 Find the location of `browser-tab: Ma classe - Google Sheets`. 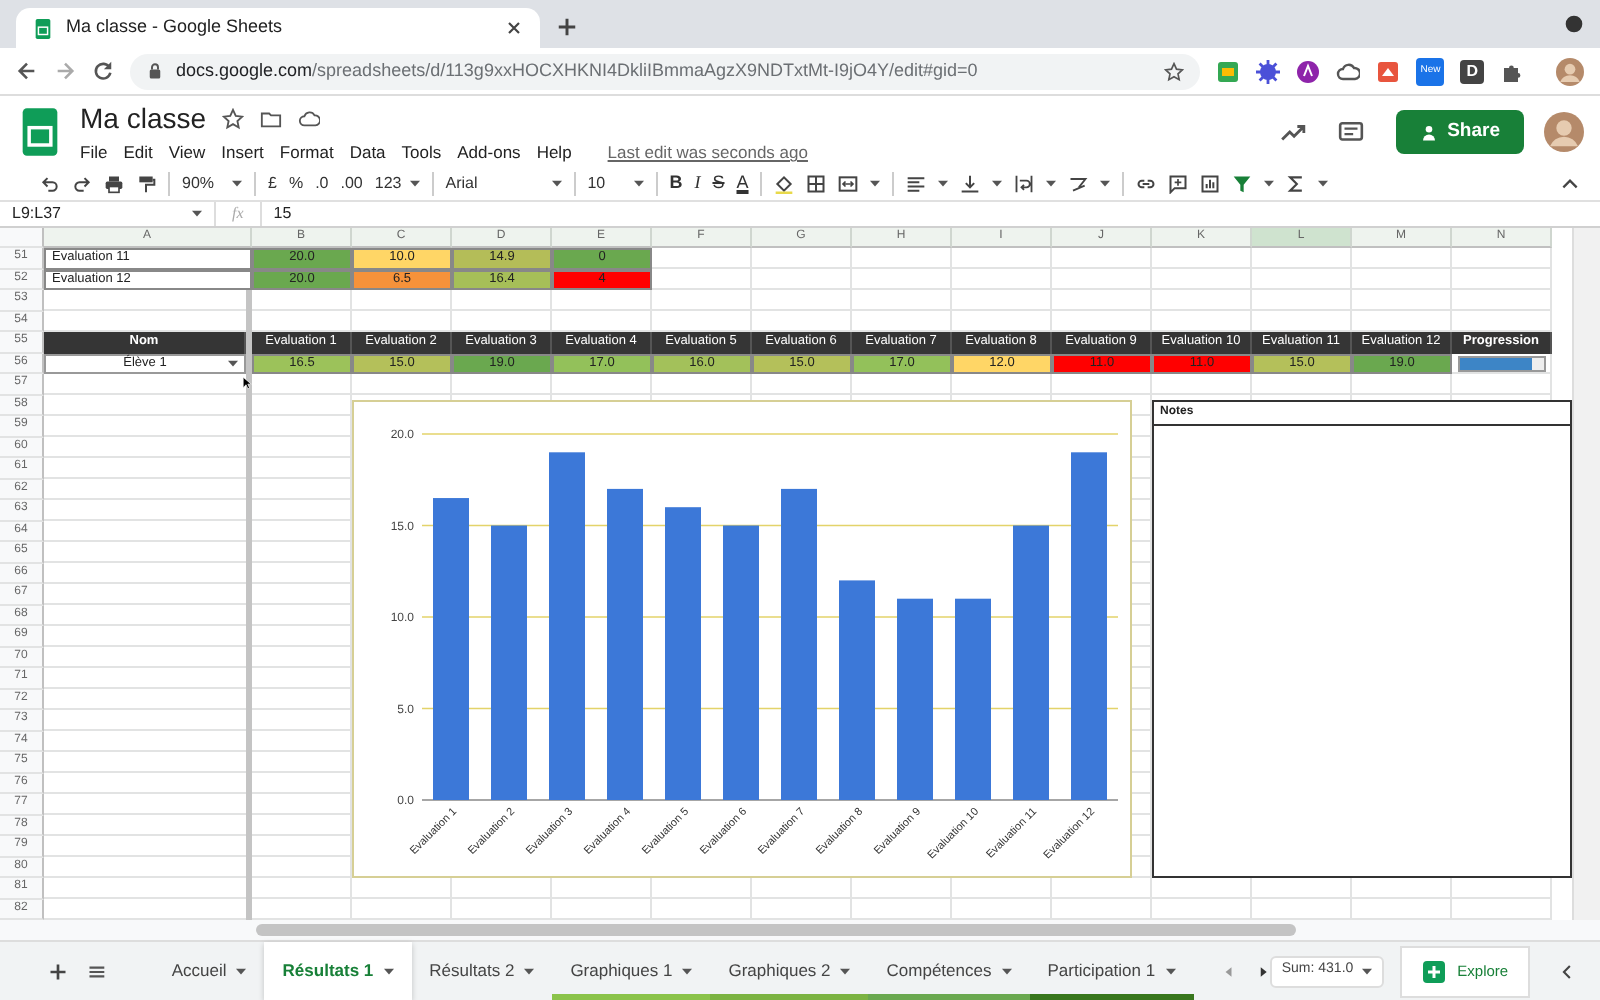

browser-tab: Ma classe - Google Sheets is located at coordinates (278, 28).